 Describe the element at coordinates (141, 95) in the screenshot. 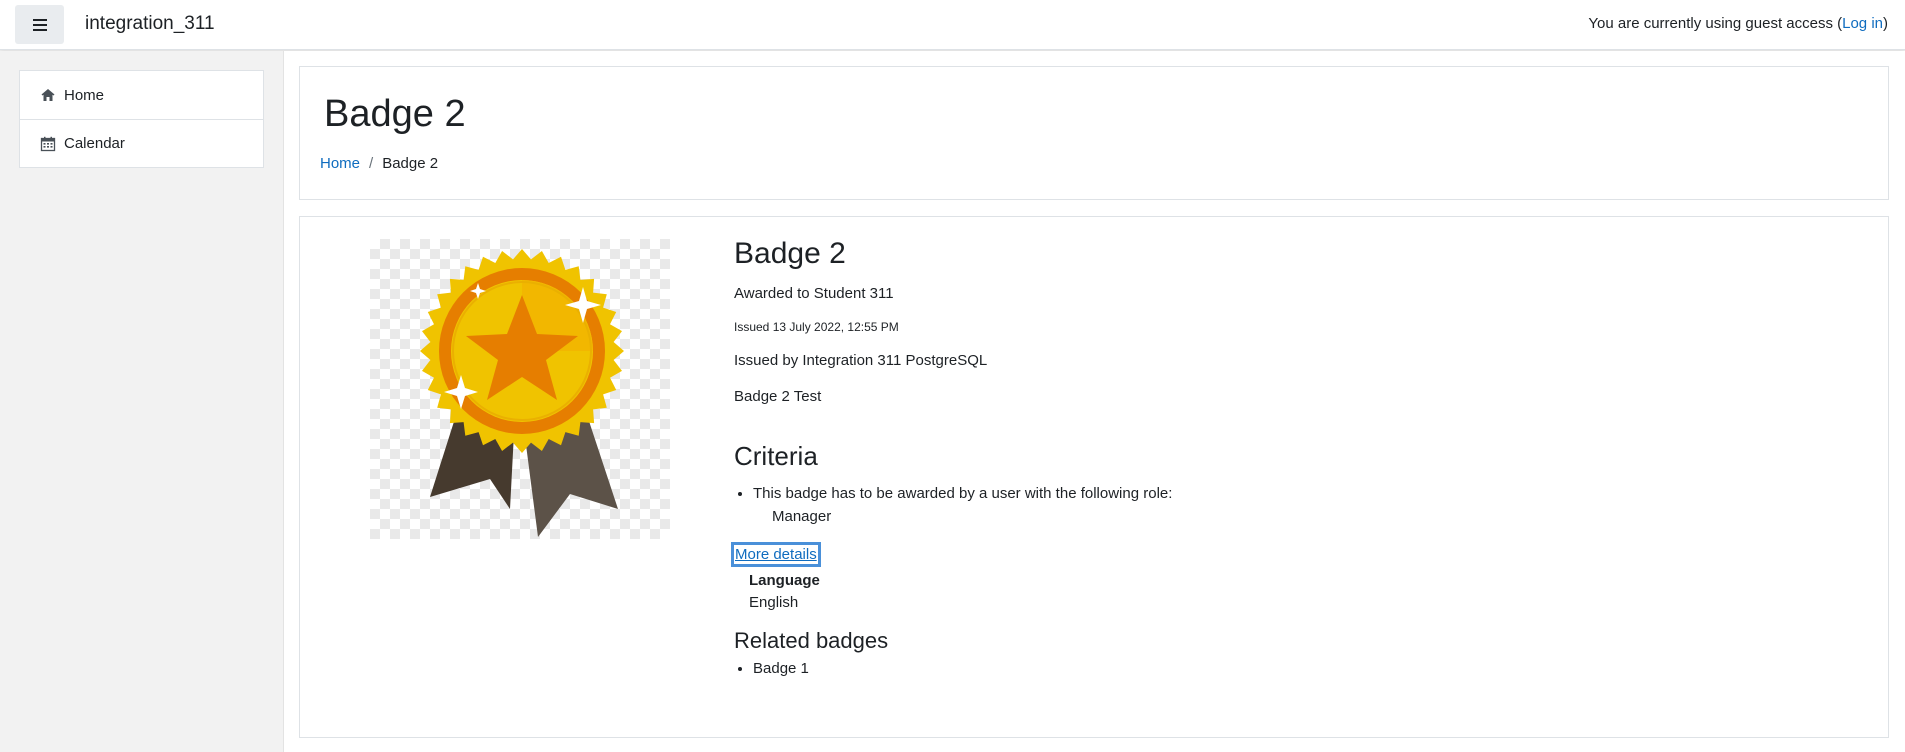

I see `sidebar-item-home: Home` at that location.